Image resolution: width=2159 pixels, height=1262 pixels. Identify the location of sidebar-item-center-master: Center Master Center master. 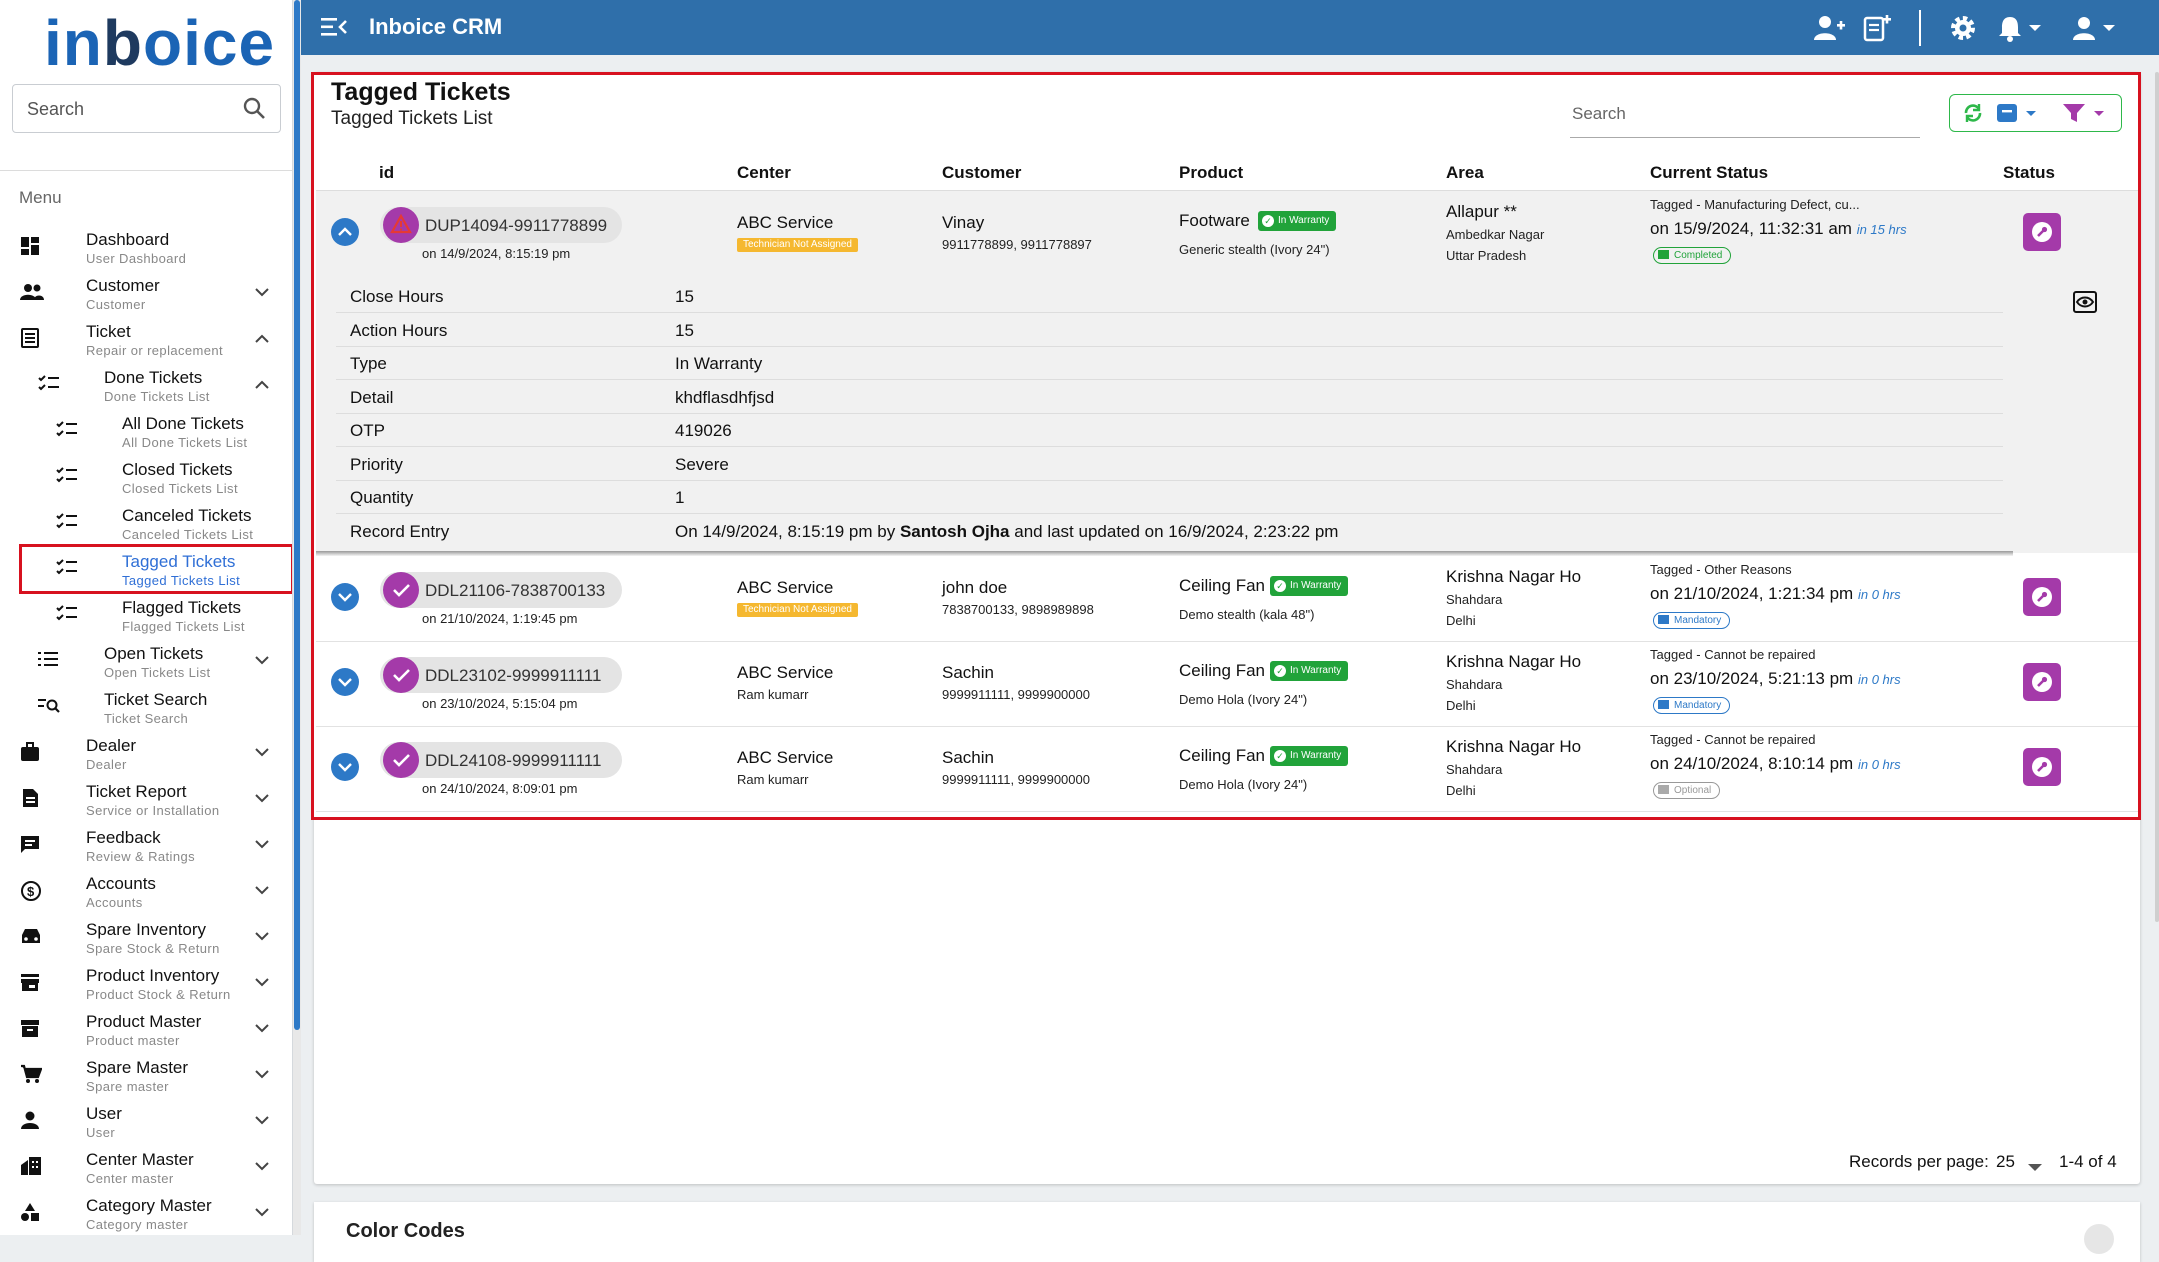
(146, 1168).